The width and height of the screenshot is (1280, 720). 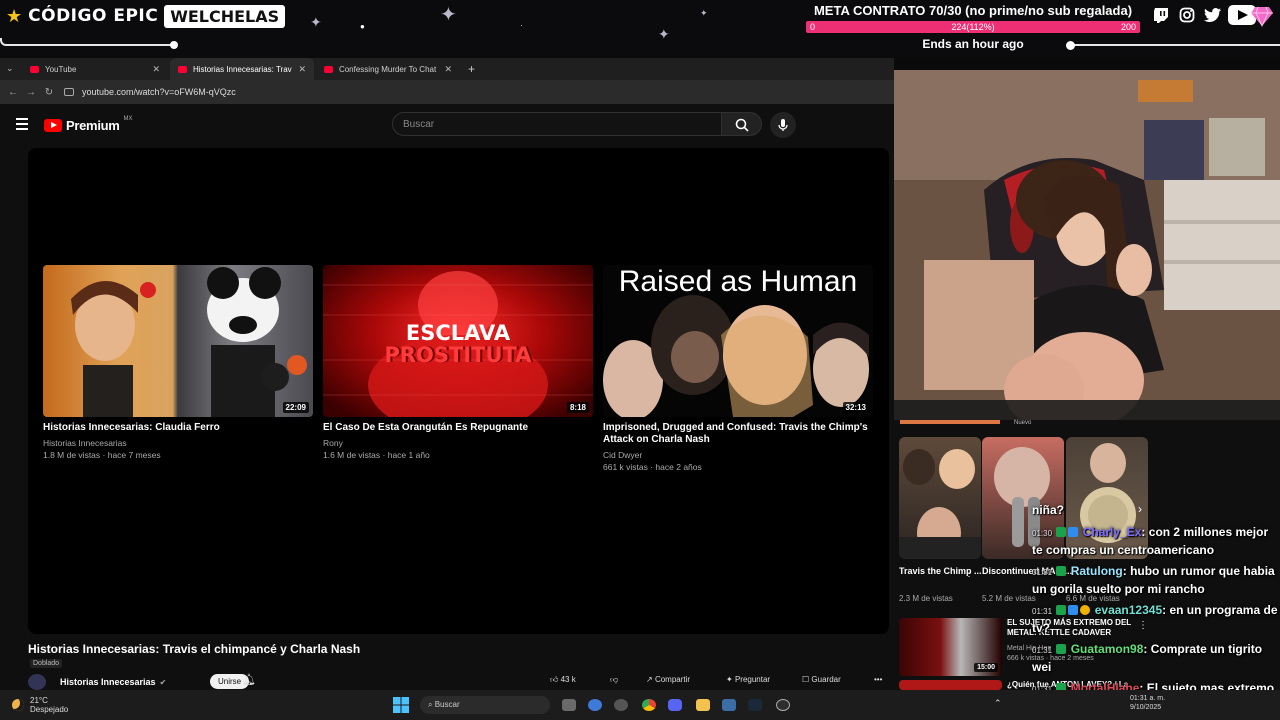 What do you see at coordinates (108, 682) in the screenshot?
I see `channel-name: Historias Innecesarias` at bounding box center [108, 682].